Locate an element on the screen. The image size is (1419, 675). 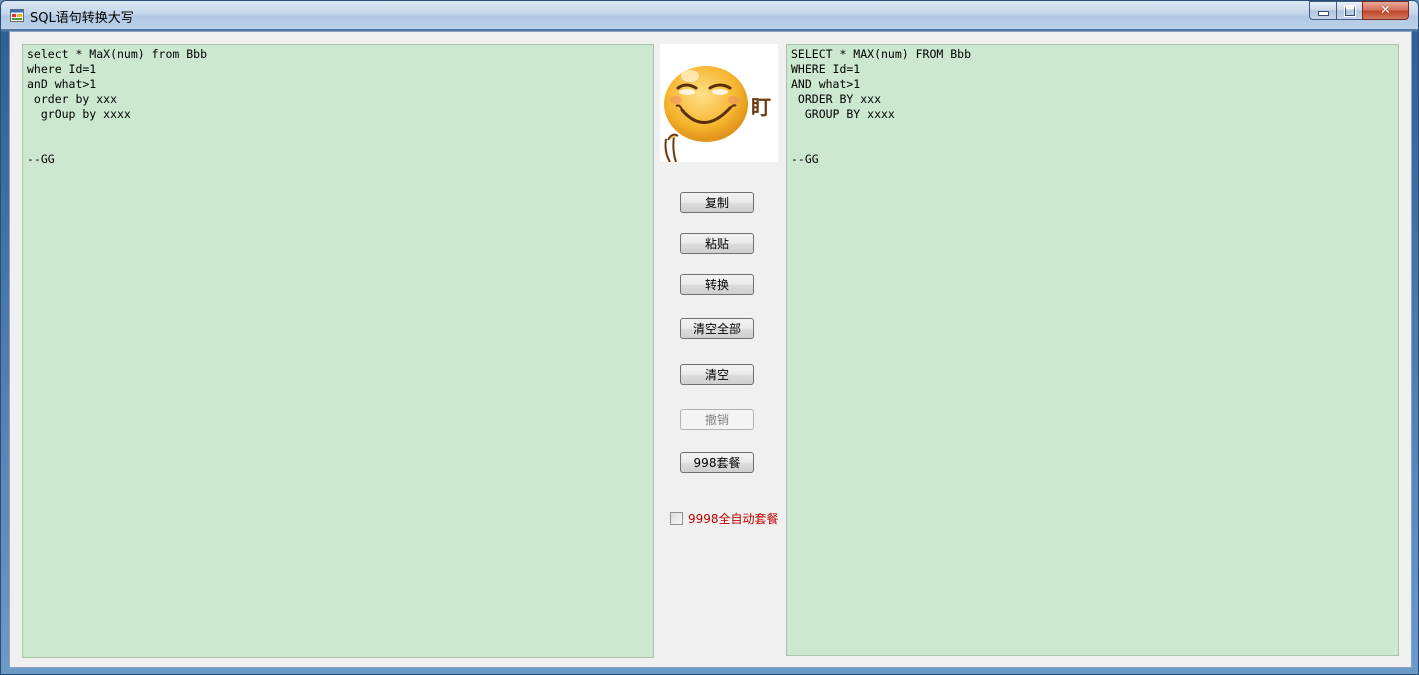
clear-all-button: 清空全部 is located at coordinates (717, 328).